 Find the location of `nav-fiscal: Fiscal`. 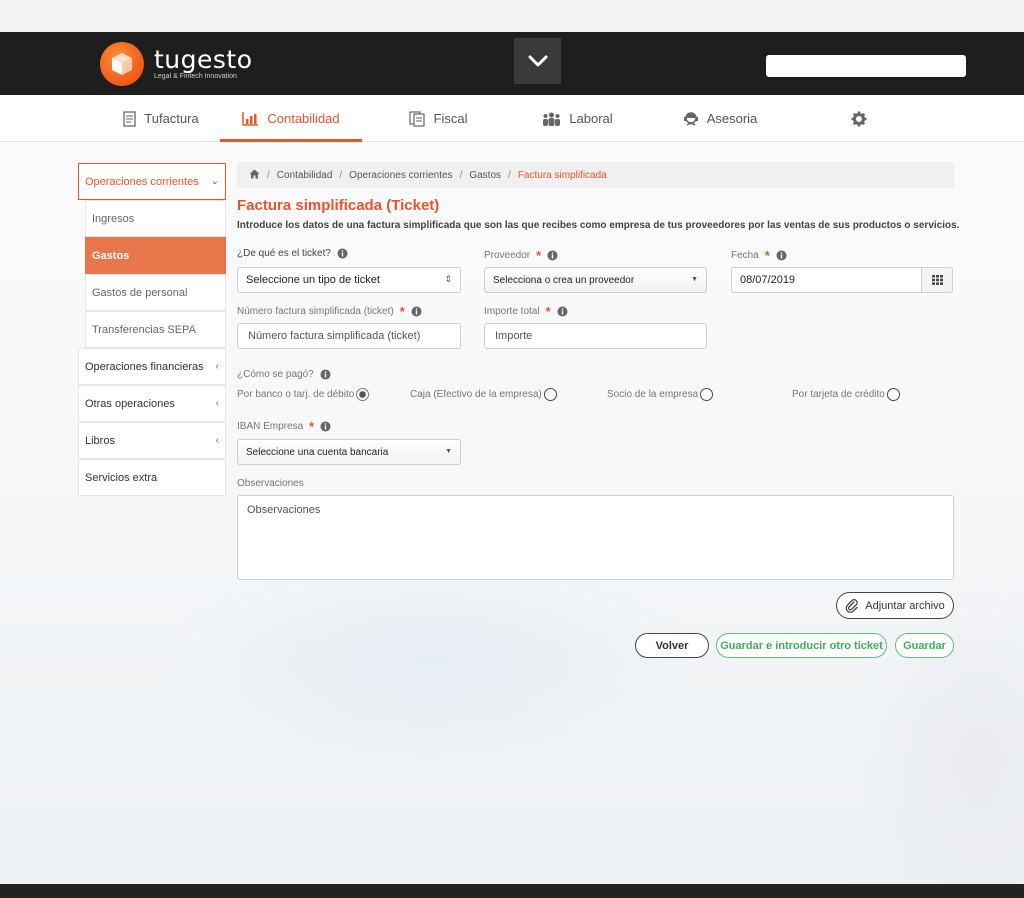

nav-fiscal: Fiscal is located at coordinates (438, 118).